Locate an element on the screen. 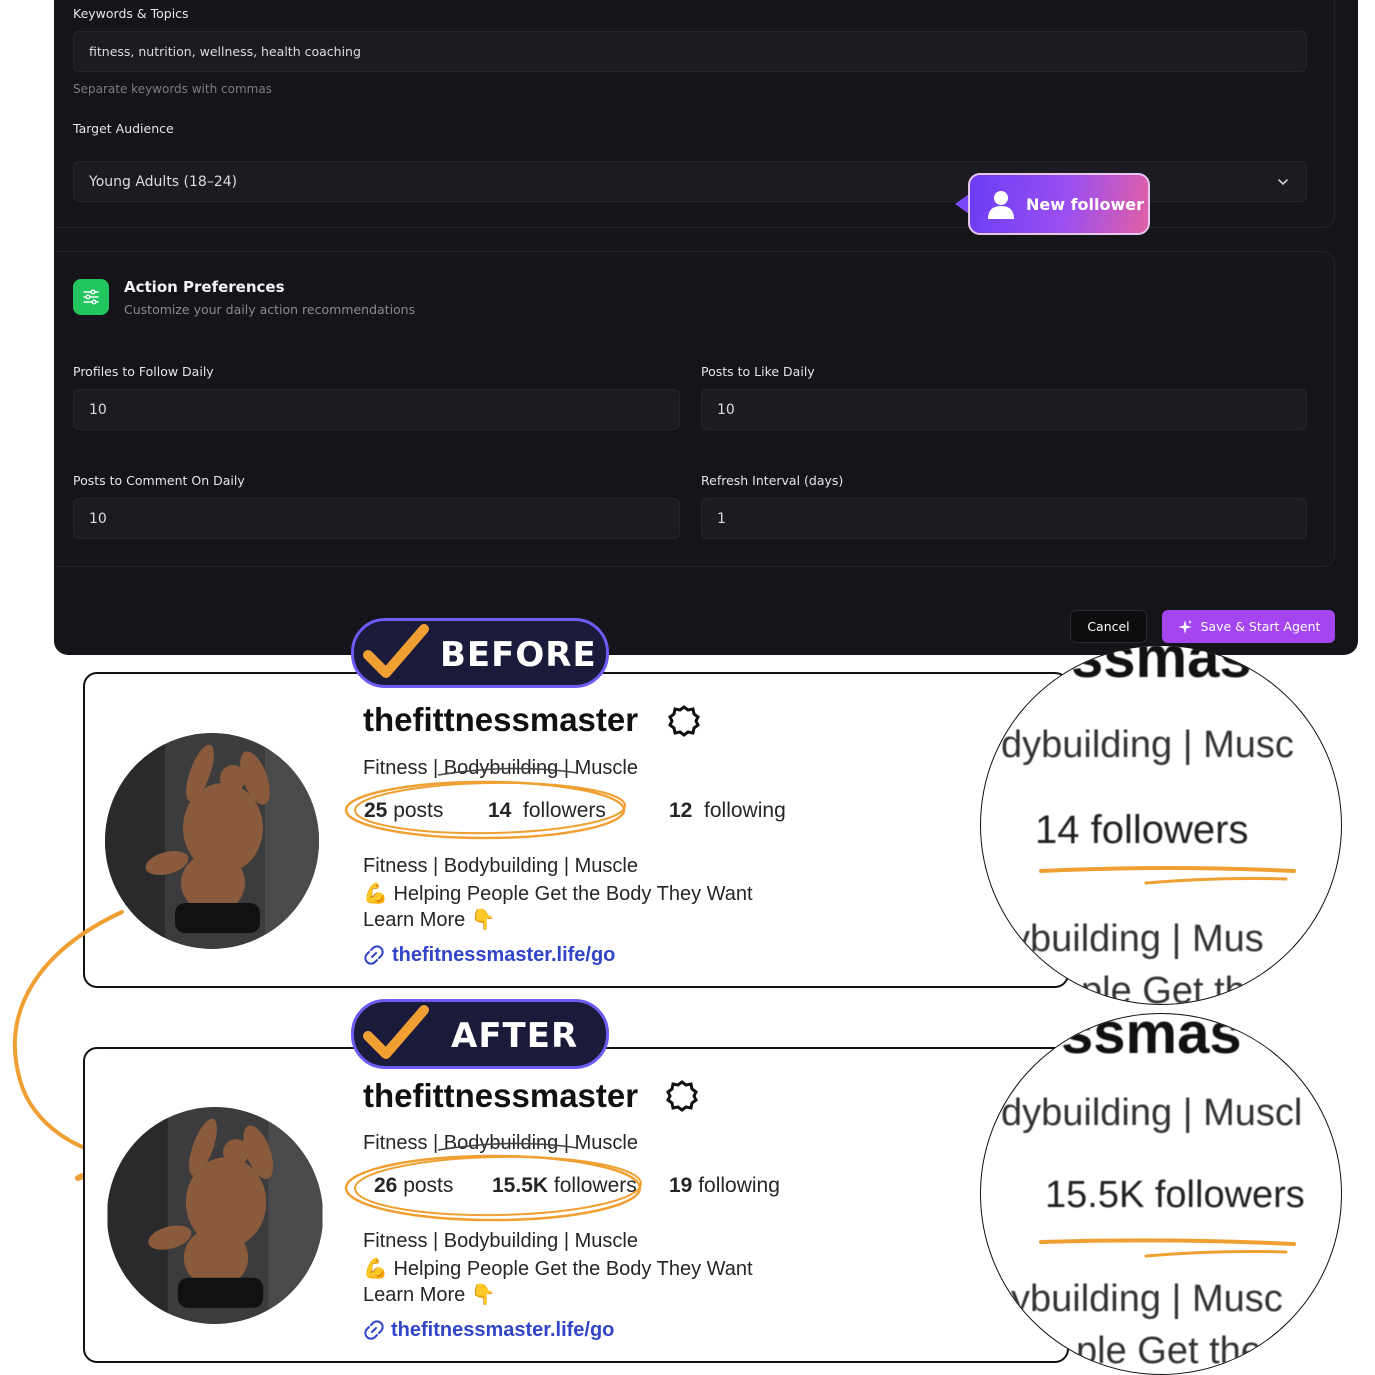 The height and width of the screenshot is (1375, 1375). following-stat-after: 19 following is located at coordinates (724, 1186).